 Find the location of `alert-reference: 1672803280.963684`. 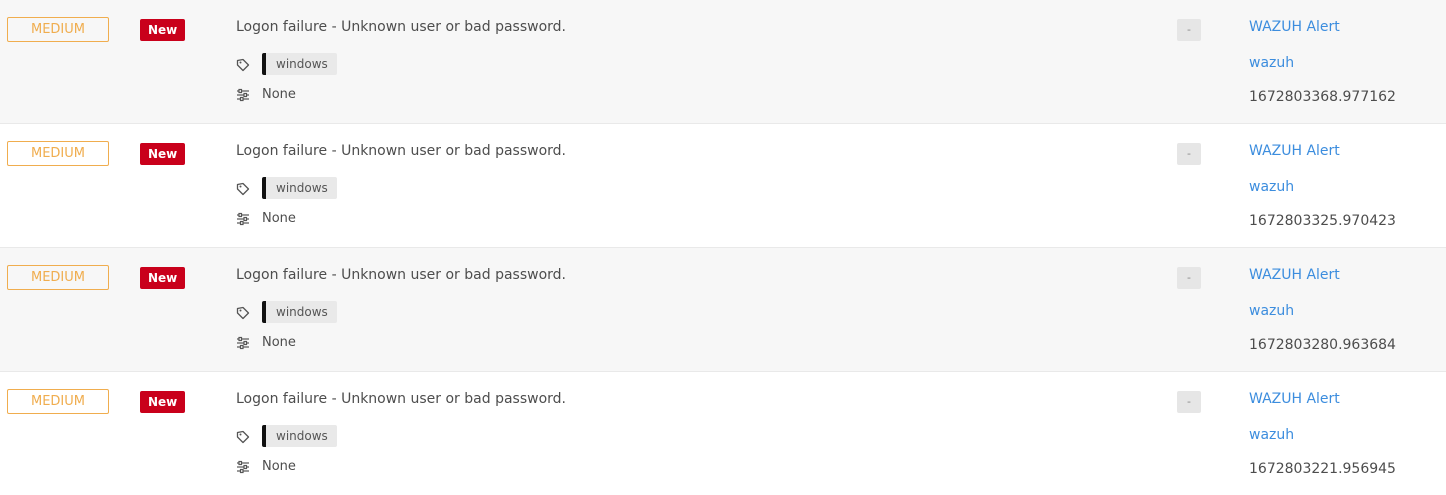

alert-reference: 1672803280.963684 is located at coordinates (1322, 345).